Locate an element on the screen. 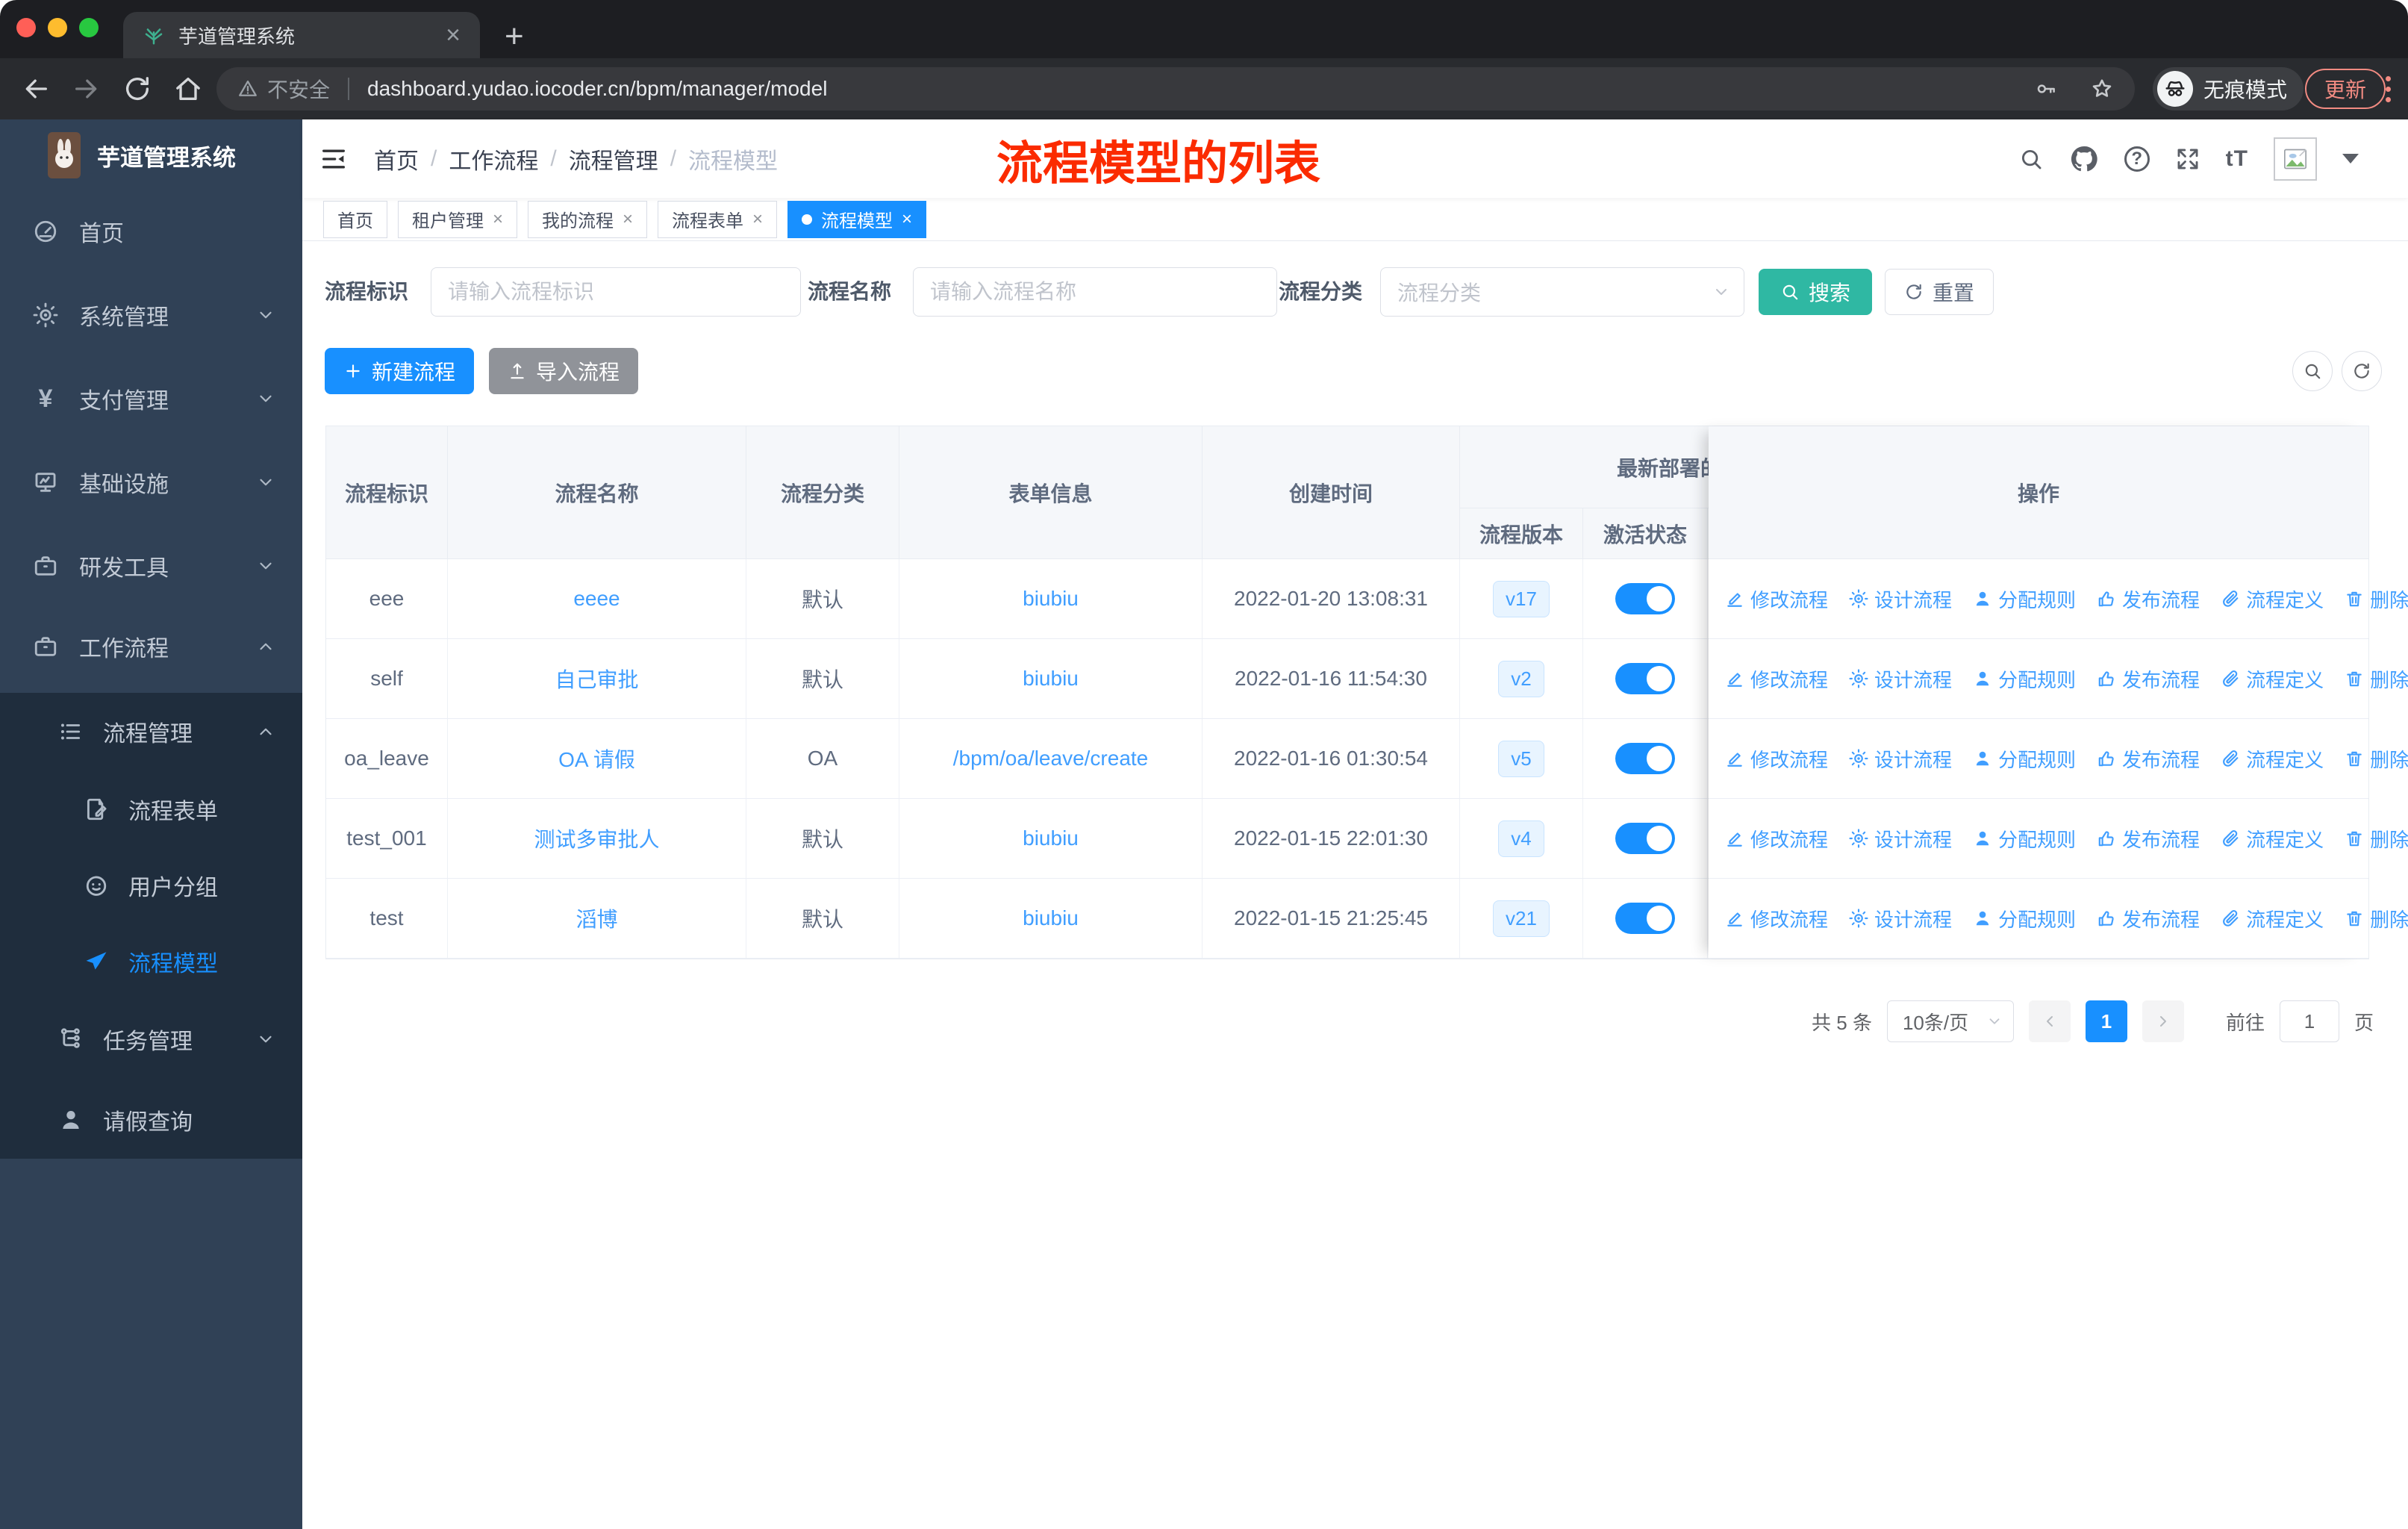  sidebar-item-process-model: 流程模型 is located at coordinates (151, 962).